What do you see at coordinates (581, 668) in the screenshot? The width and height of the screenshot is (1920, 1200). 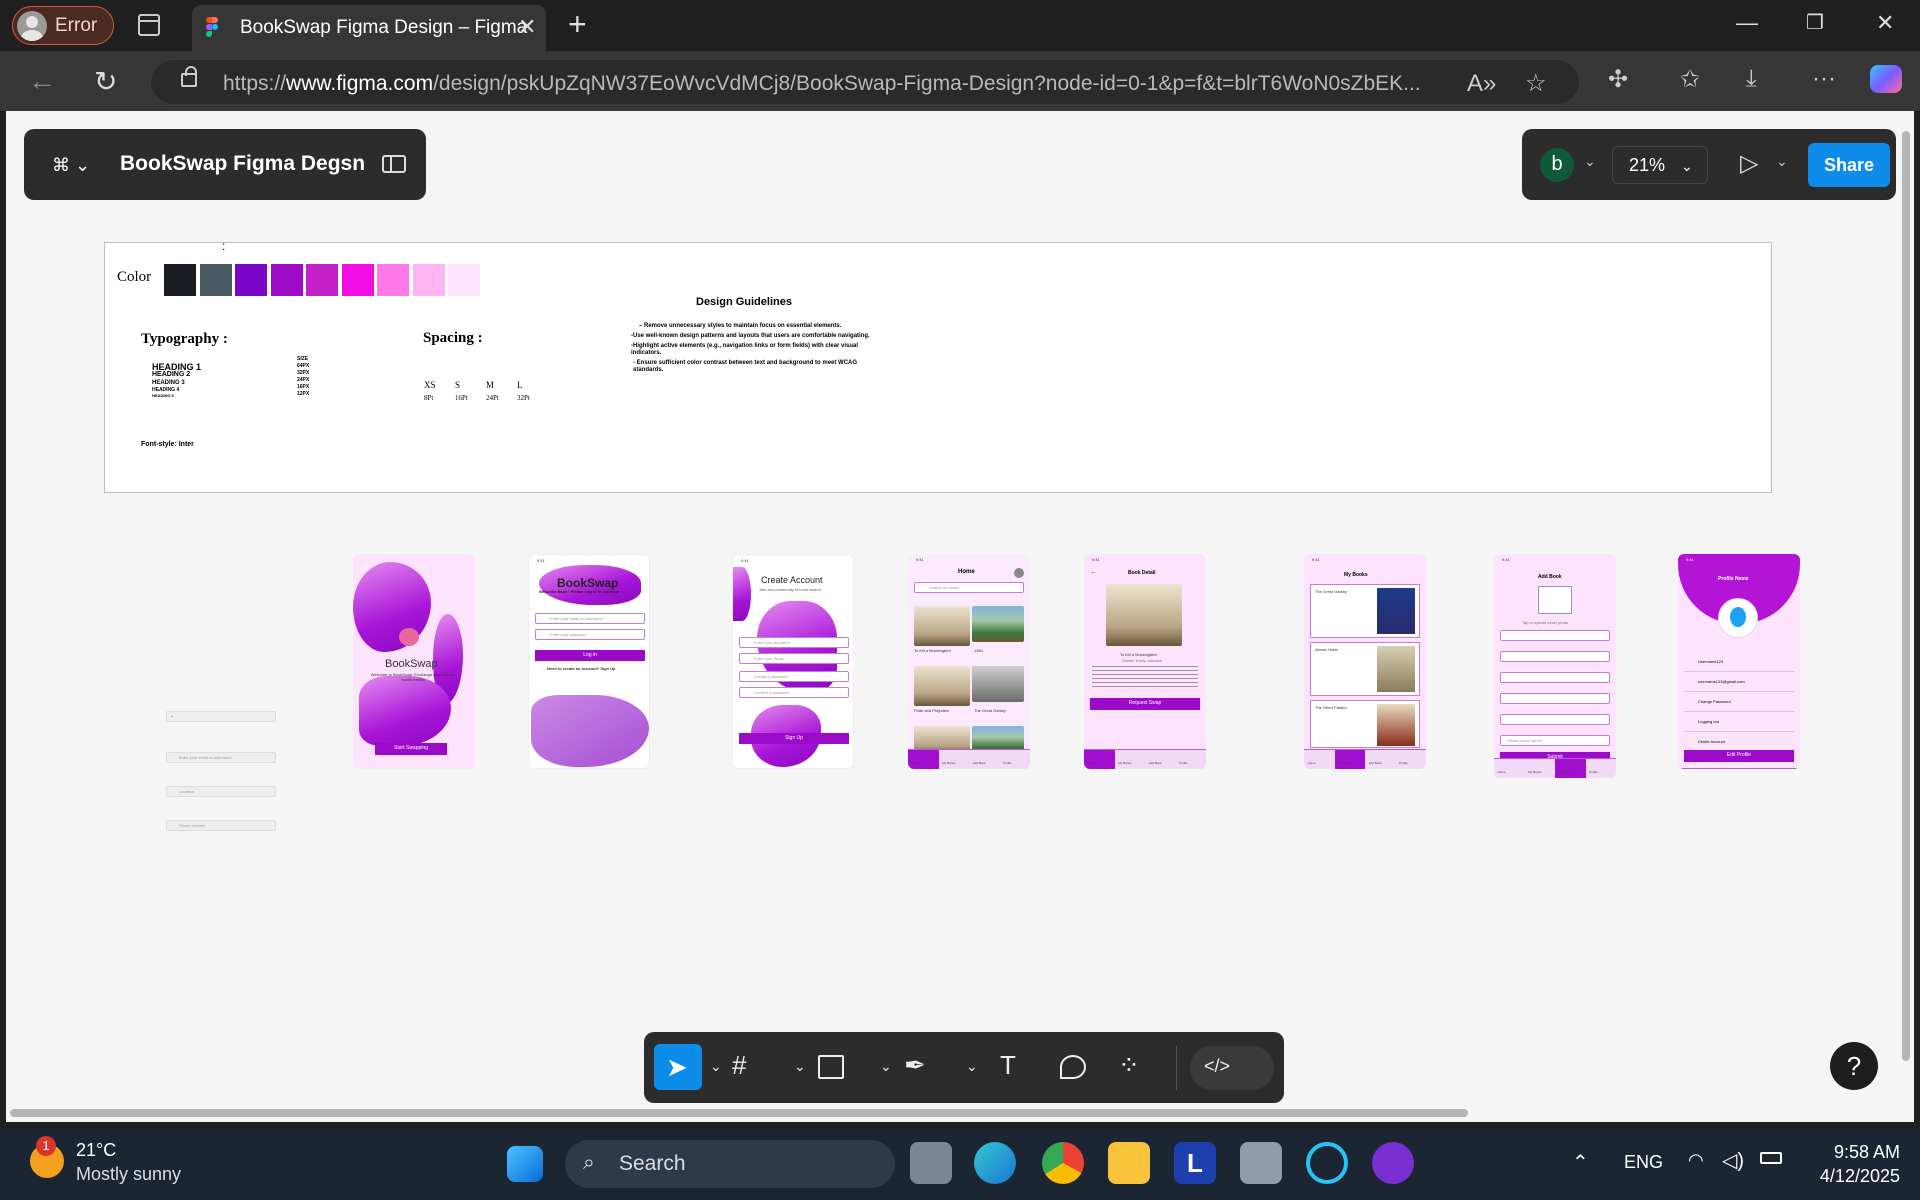 I see `signup-link: Need to create an account? Sign Up` at bounding box center [581, 668].